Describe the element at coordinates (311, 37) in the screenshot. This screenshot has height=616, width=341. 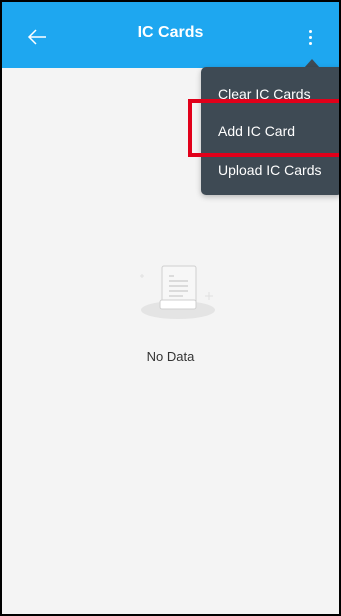
I see `more-vertical-icon` at that location.